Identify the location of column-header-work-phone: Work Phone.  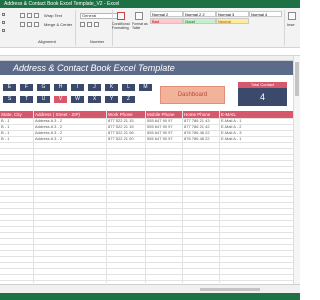
(126, 114).